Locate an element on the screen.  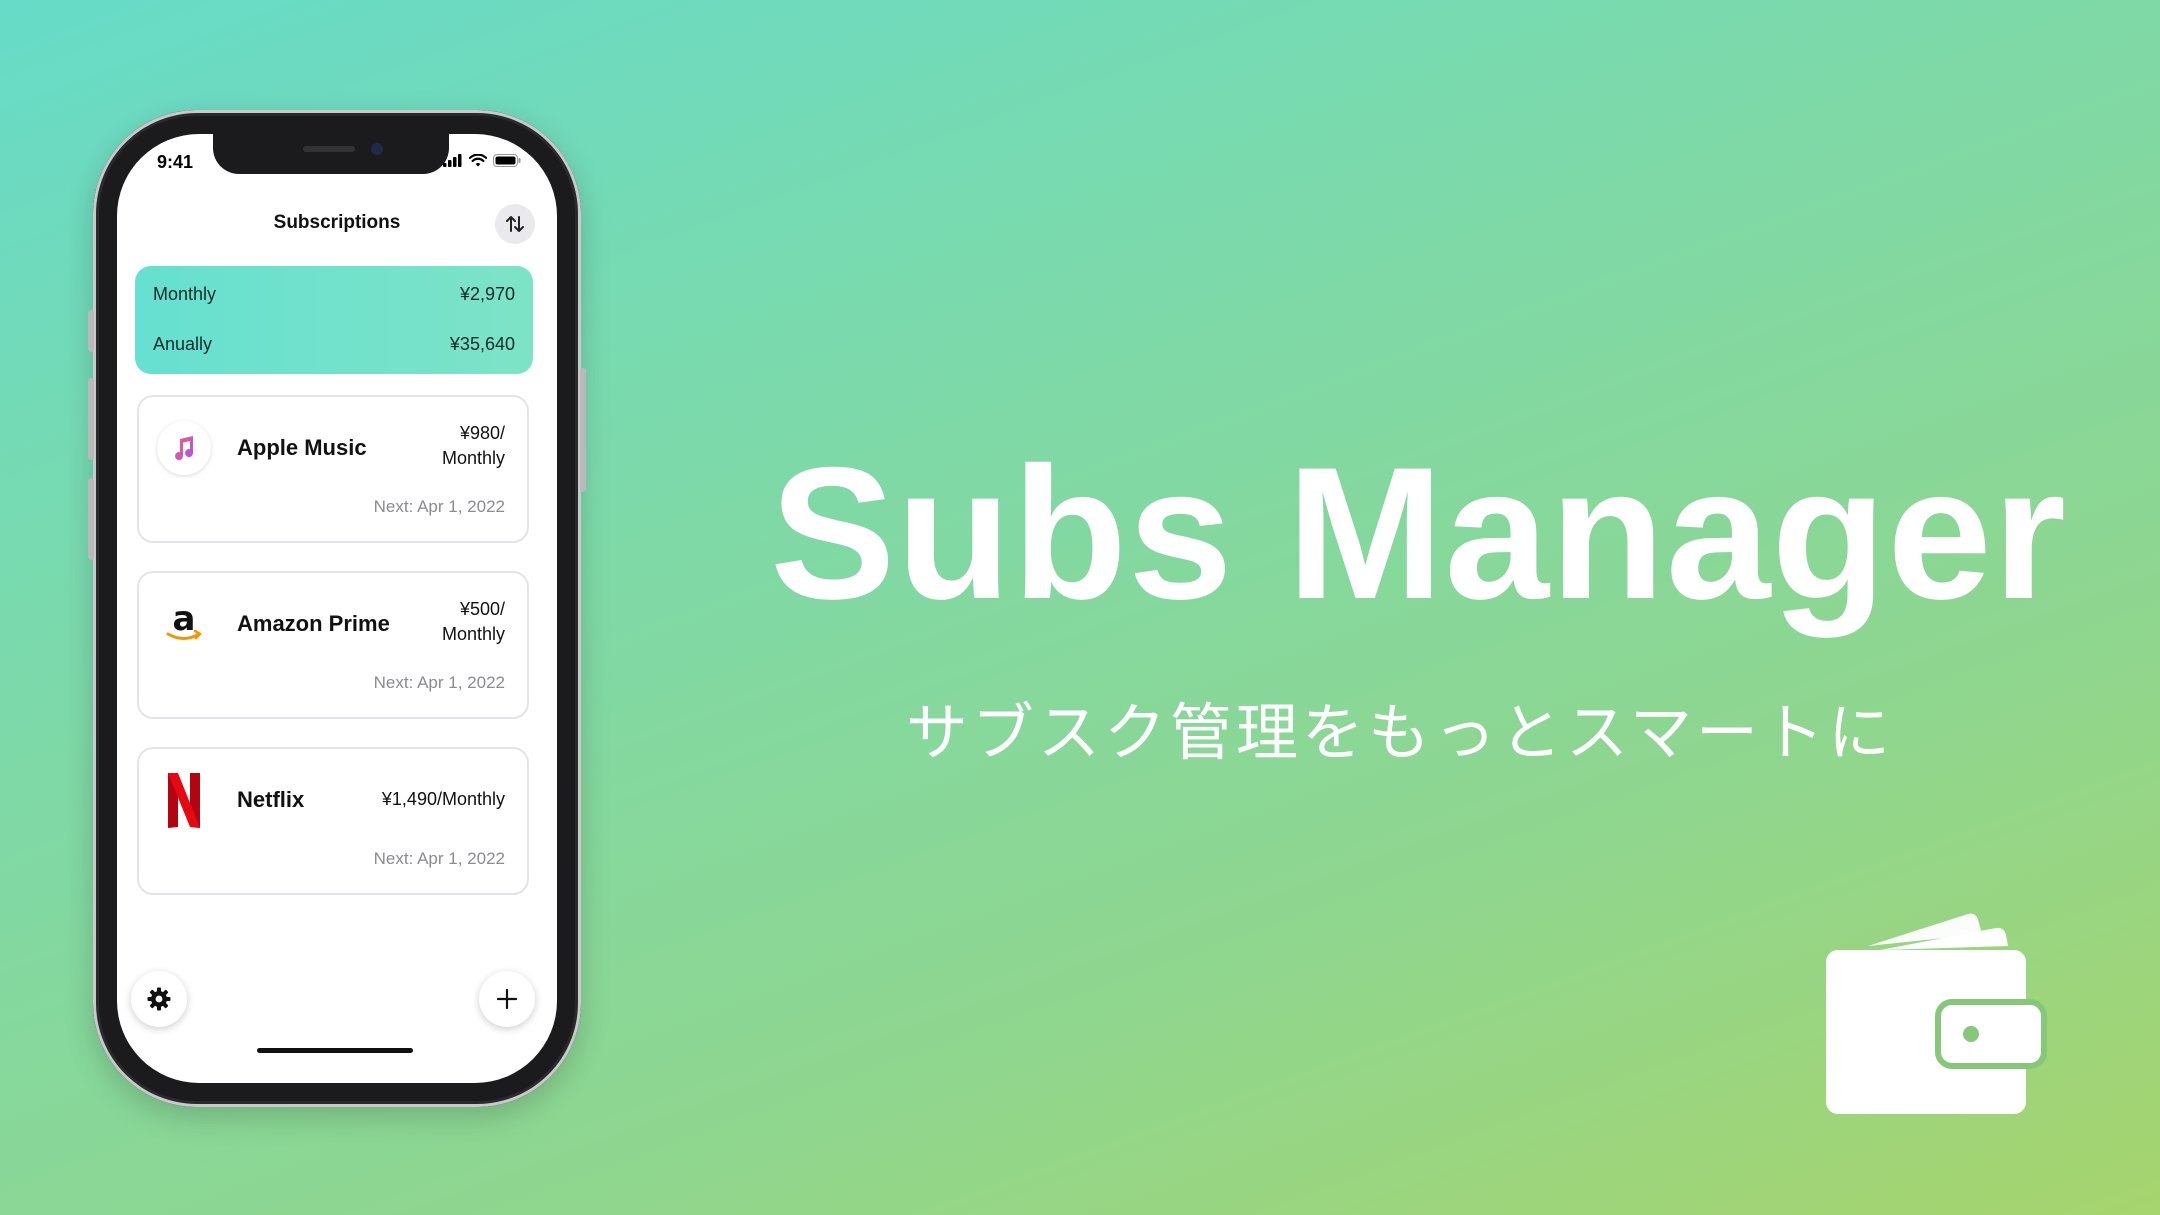
battery-icon is located at coordinates (507, 160).